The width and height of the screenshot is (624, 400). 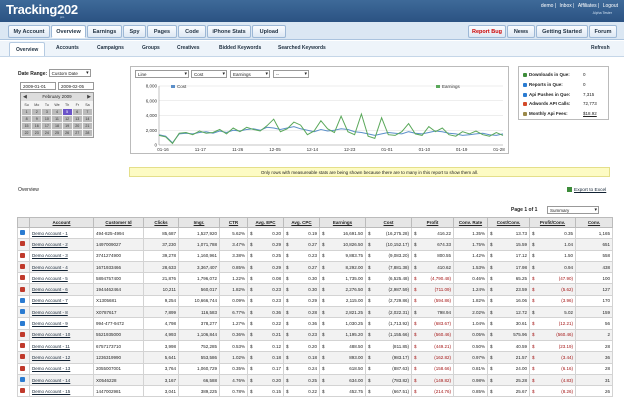 I want to click on y-tick-label: 8,000, so click(x=152, y=86).